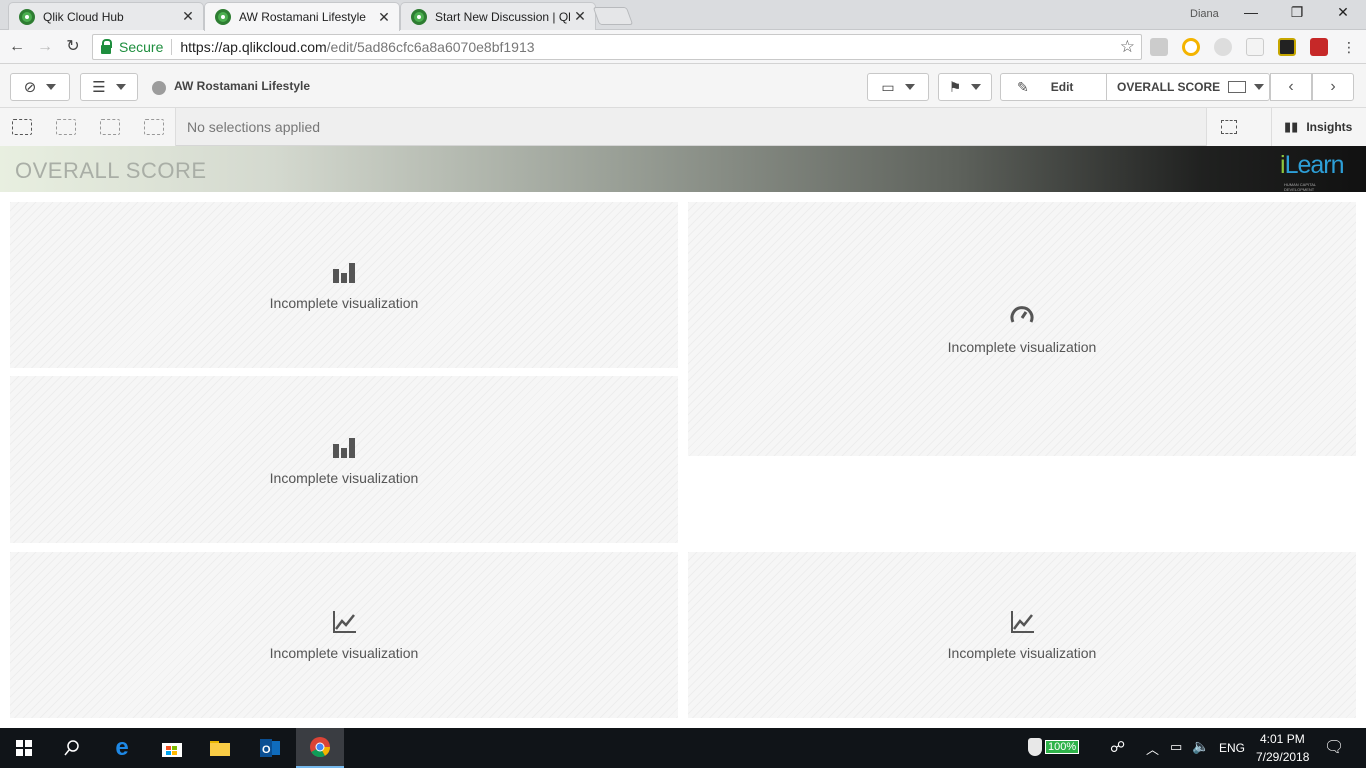 Image resolution: width=1366 pixels, height=768 pixels. What do you see at coordinates (1229, 127) in the screenshot?
I see `selections-tool-icon` at bounding box center [1229, 127].